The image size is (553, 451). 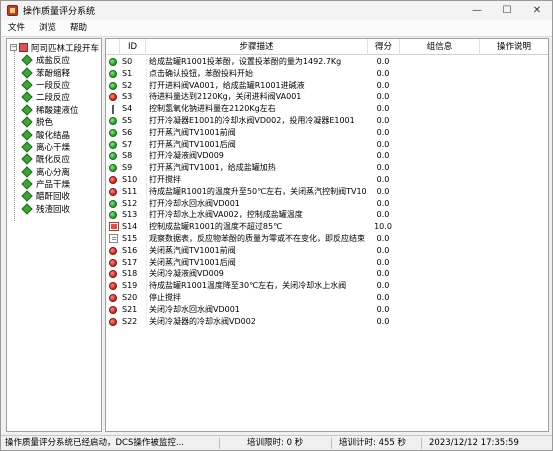 What do you see at coordinates (256, 250) in the screenshot?
I see `step-description: 关闭蒸汽阀TV1001前阀` at bounding box center [256, 250].